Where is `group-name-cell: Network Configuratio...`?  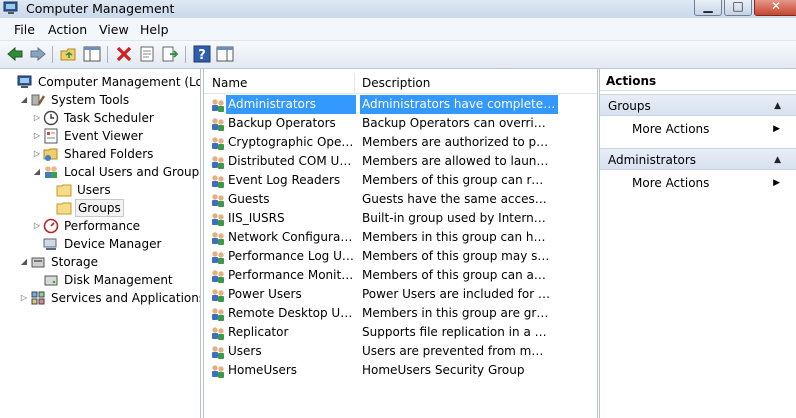 group-name-cell: Network Configuratio... is located at coordinates (292, 237).